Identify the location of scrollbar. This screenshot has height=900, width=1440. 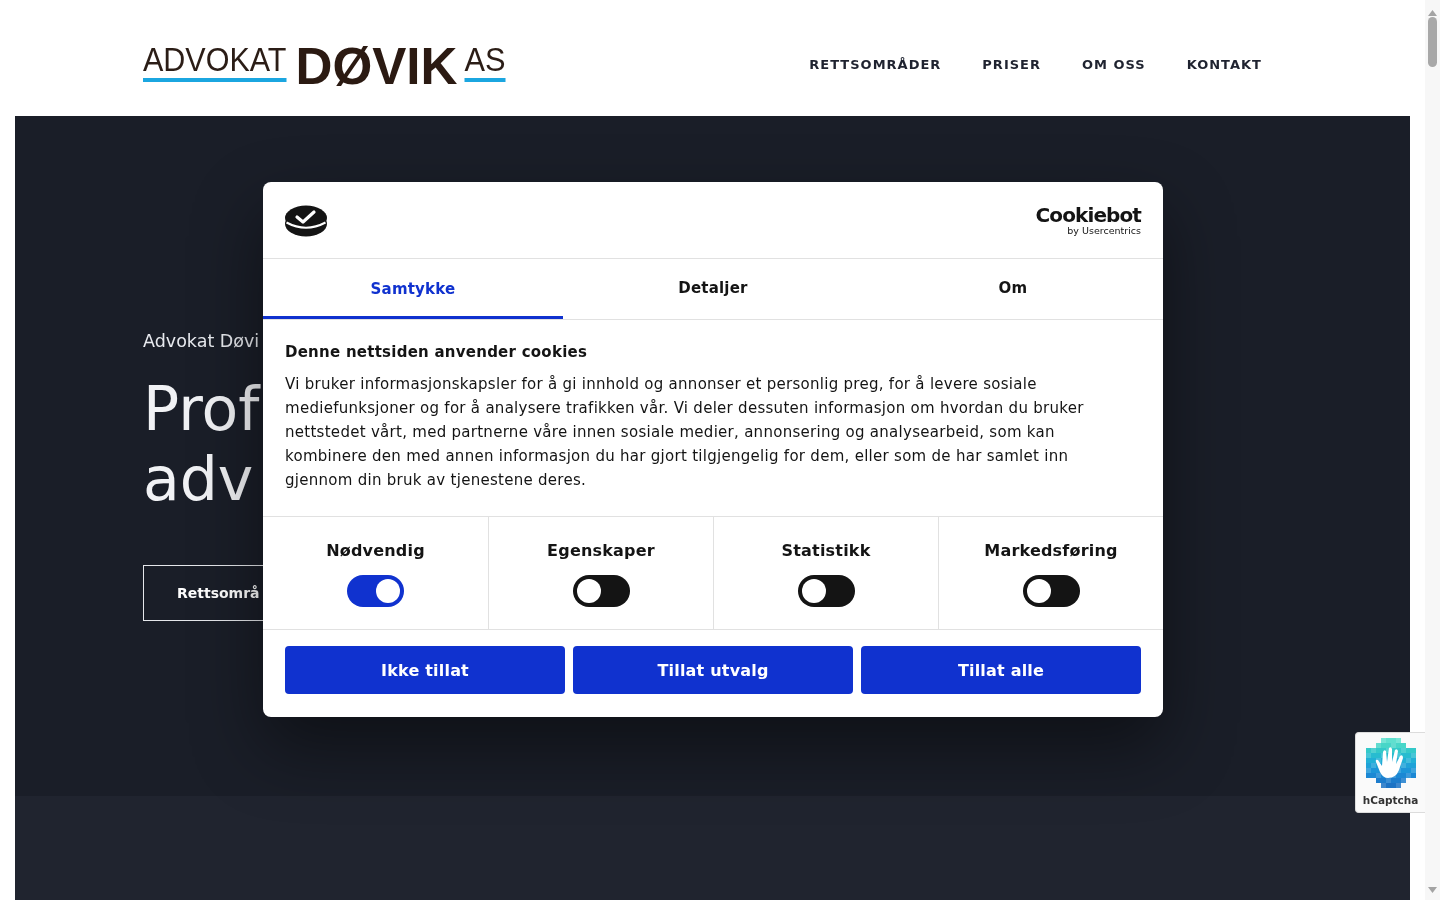
(1432, 450).